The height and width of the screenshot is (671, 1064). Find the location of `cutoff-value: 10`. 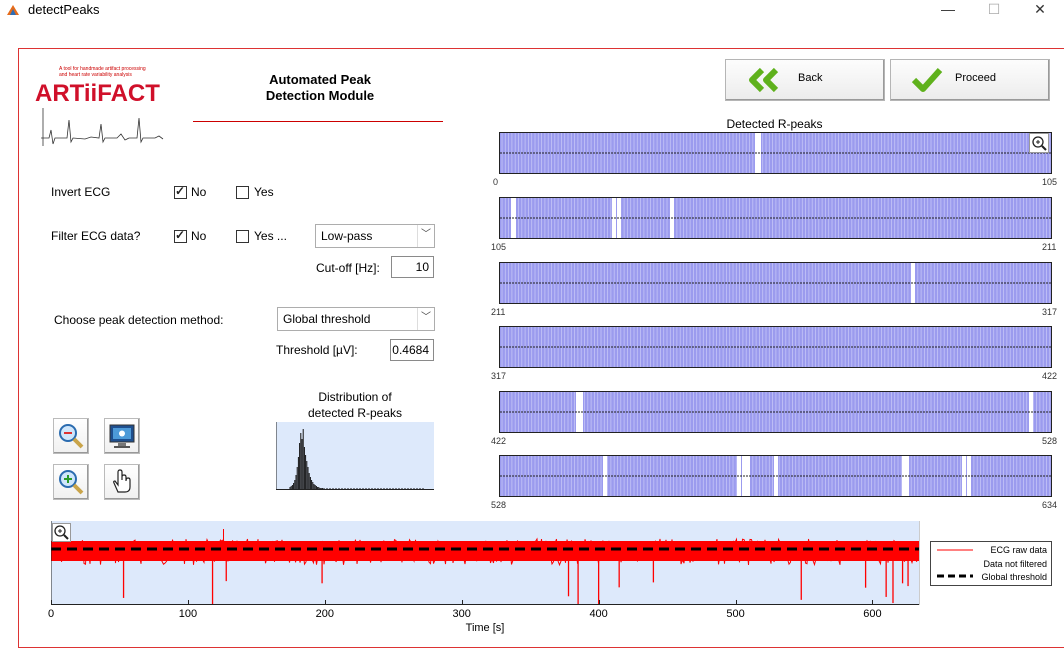

cutoff-value: 10 is located at coordinates (422, 267).